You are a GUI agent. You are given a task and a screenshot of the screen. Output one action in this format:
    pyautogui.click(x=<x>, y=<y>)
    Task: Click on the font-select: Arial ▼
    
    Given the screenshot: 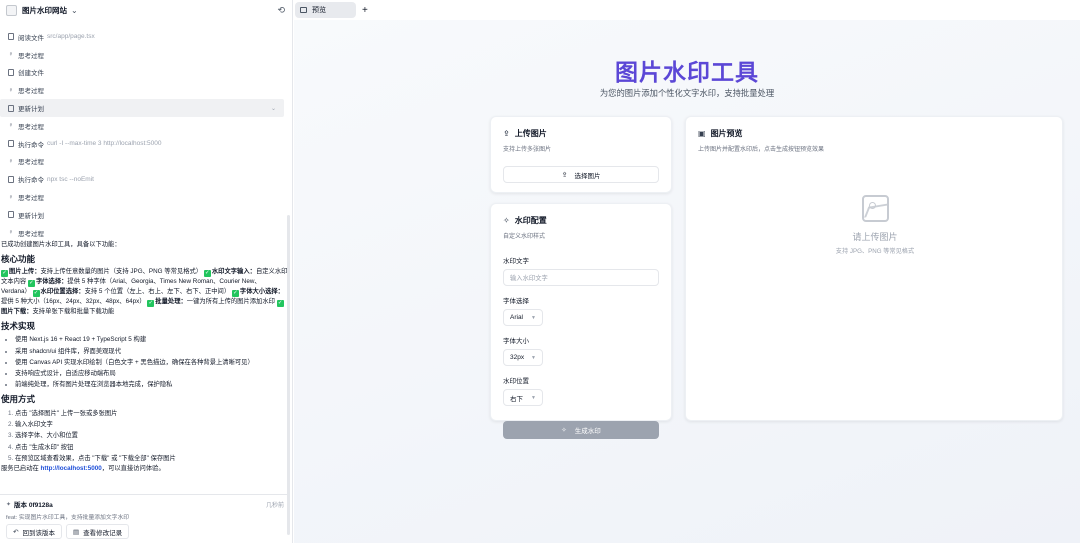 What is the action you would take?
    pyautogui.click(x=523, y=317)
    